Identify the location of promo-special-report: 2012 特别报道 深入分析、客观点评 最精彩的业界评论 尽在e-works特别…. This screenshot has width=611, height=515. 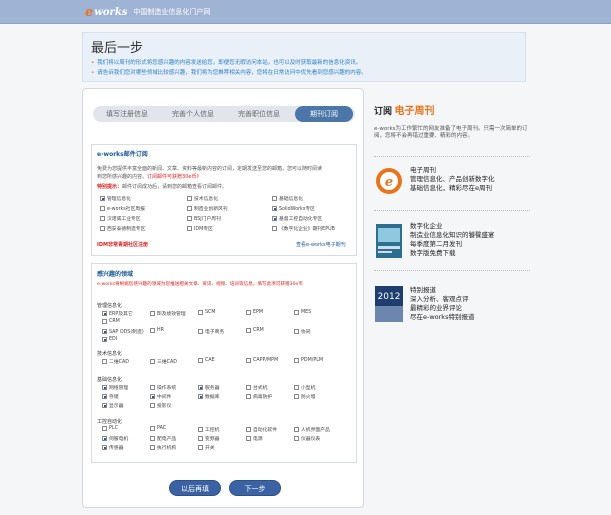
(452, 306).